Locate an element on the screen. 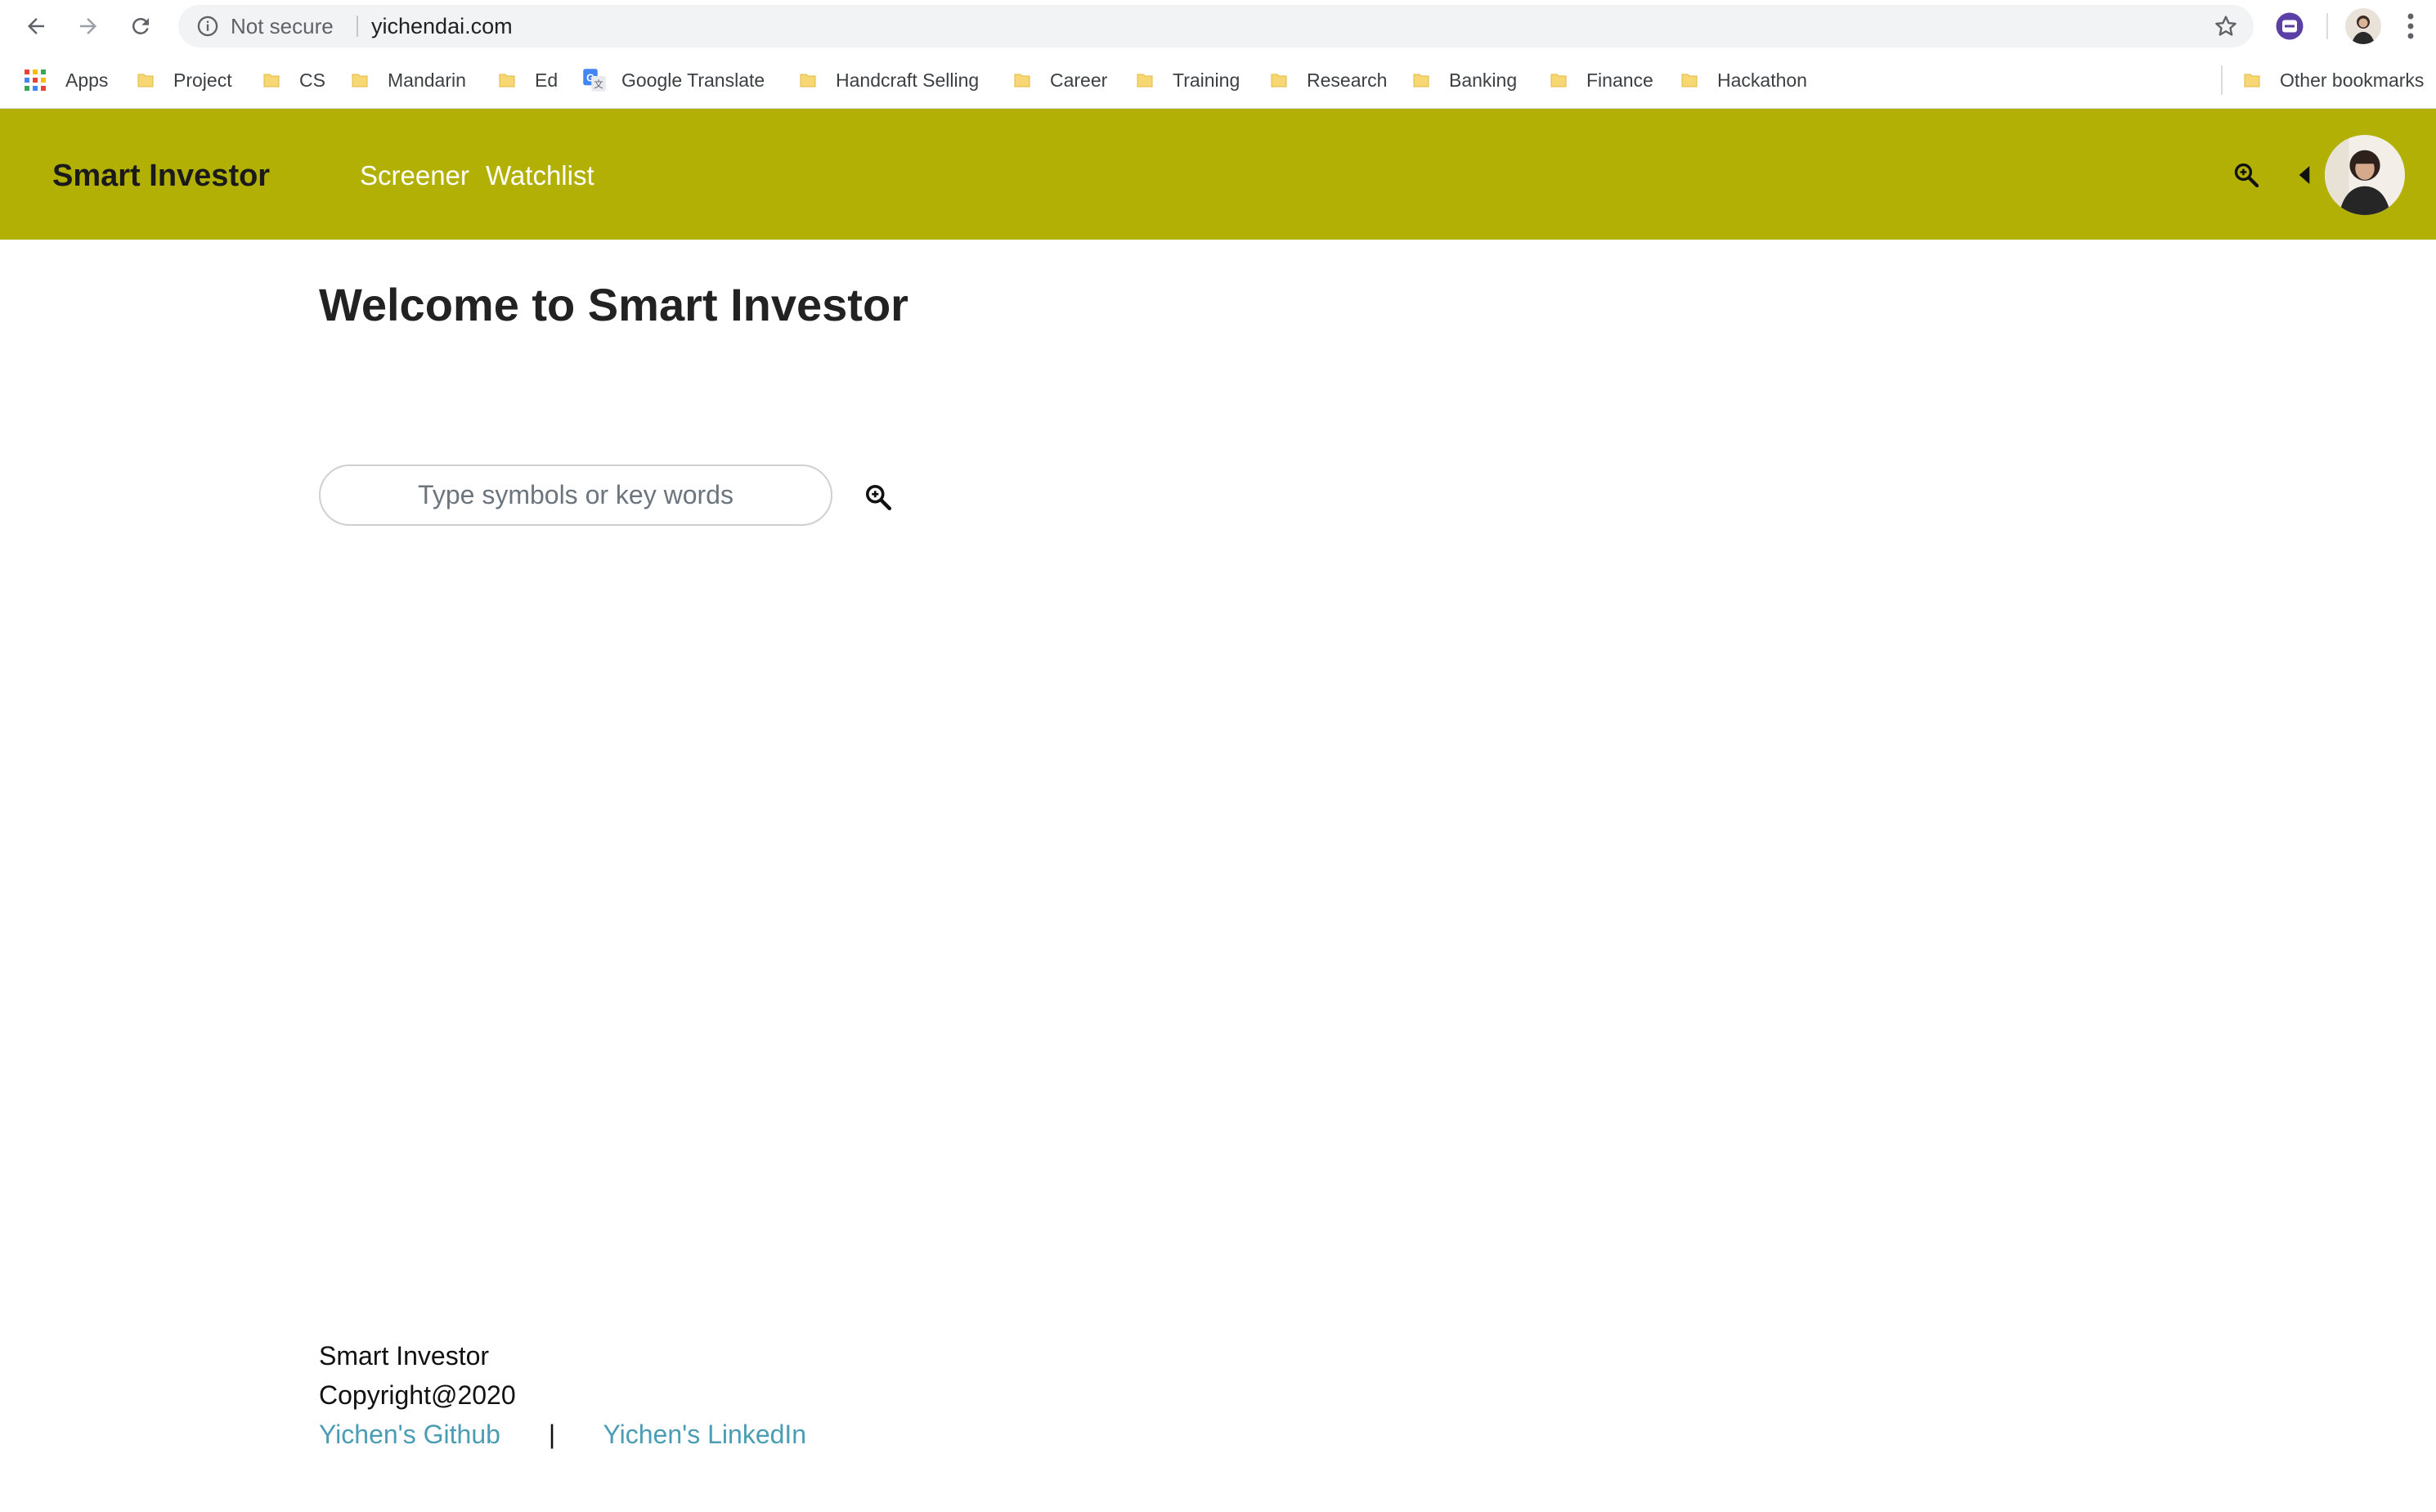 The width and height of the screenshot is (2436, 1512). bookmark-research: Research is located at coordinates (1328, 80).